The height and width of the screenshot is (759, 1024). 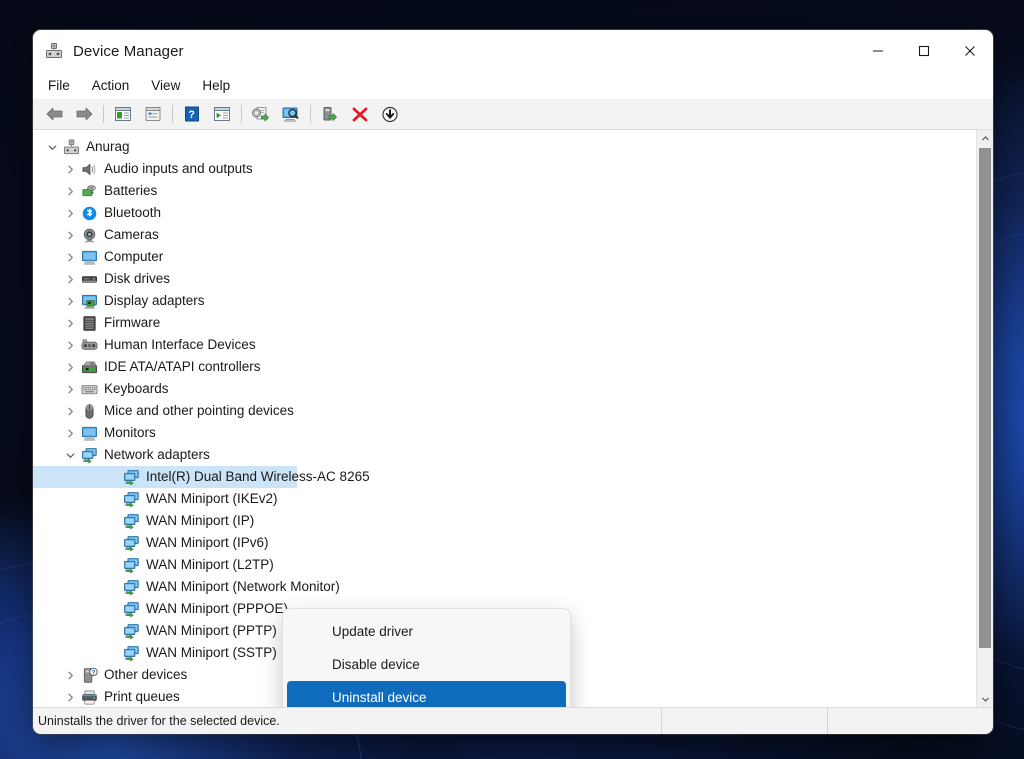 I want to click on tree-node: WAN Miniport (IKEv2), so click(x=504, y=499).